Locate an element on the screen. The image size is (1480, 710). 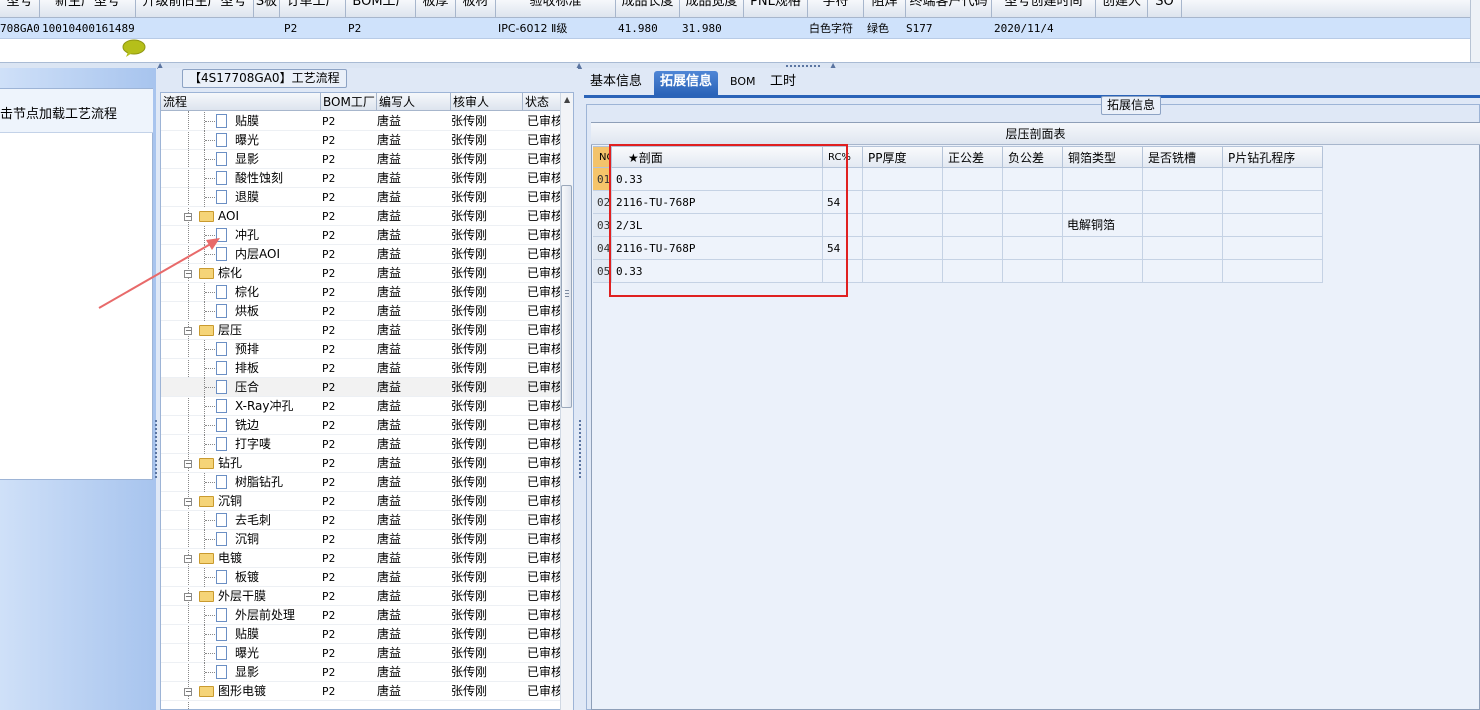
process-tree-row: 板镀 P2 唐益 张传刚 已审核 is located at coordinates (361, 577).